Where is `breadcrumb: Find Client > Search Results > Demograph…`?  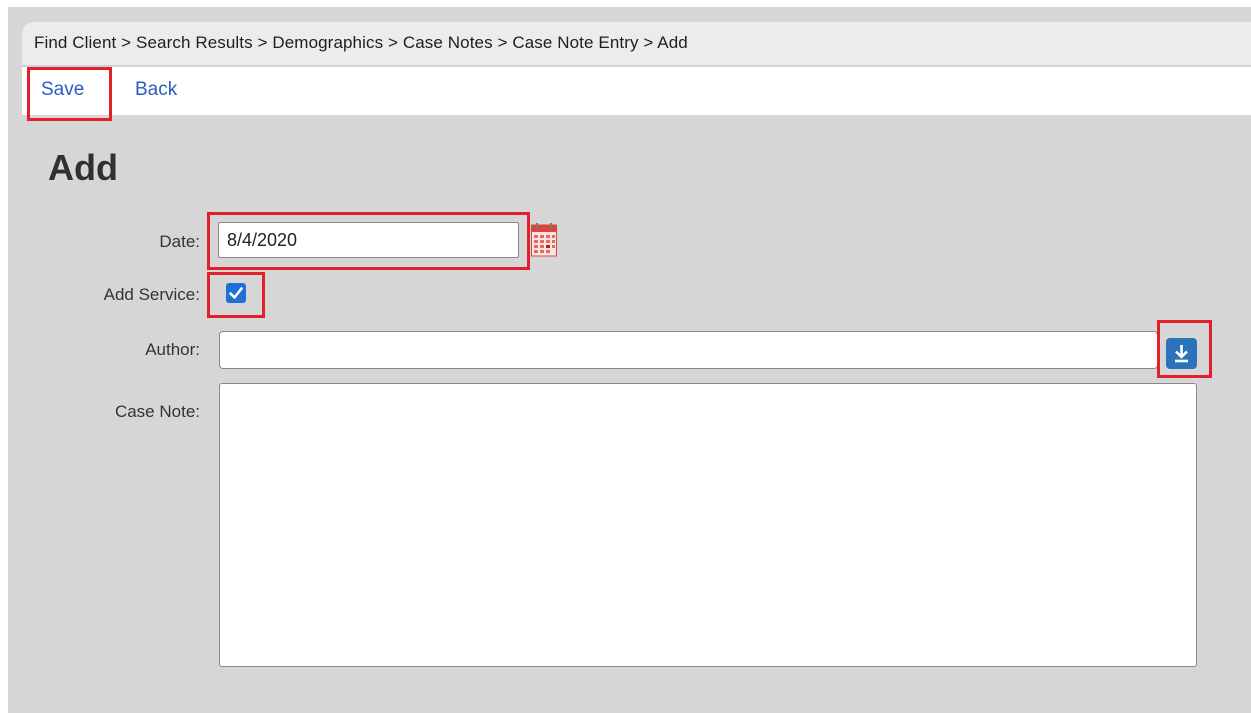 breadcrumb: Find Client > Search Results > Demograph… is located at coordinates (361, 42).